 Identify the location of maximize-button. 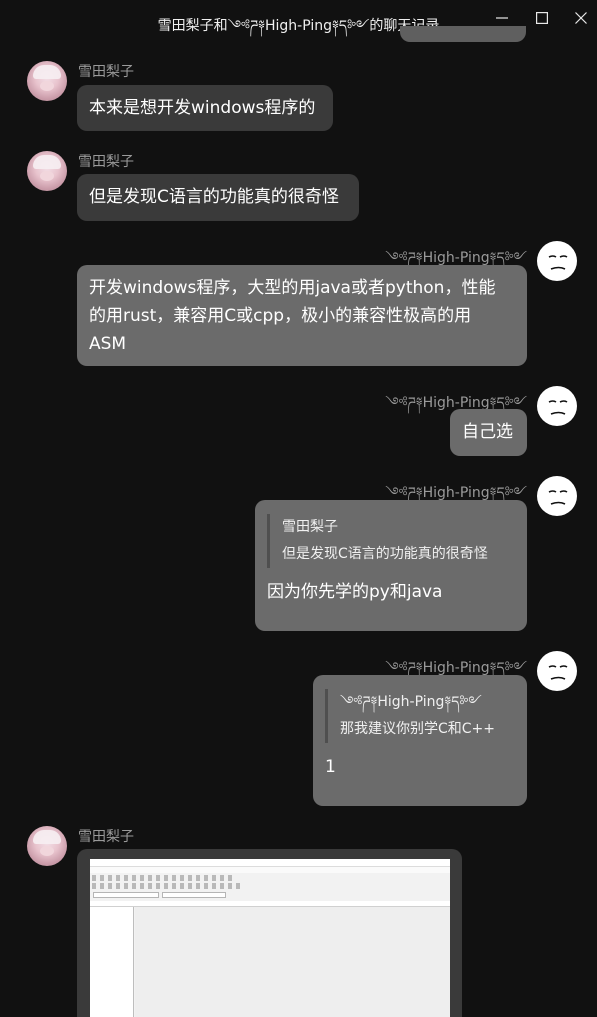
(542, 18).